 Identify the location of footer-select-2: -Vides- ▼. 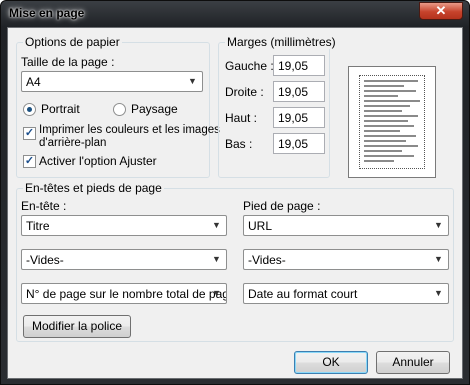
(346, 259).